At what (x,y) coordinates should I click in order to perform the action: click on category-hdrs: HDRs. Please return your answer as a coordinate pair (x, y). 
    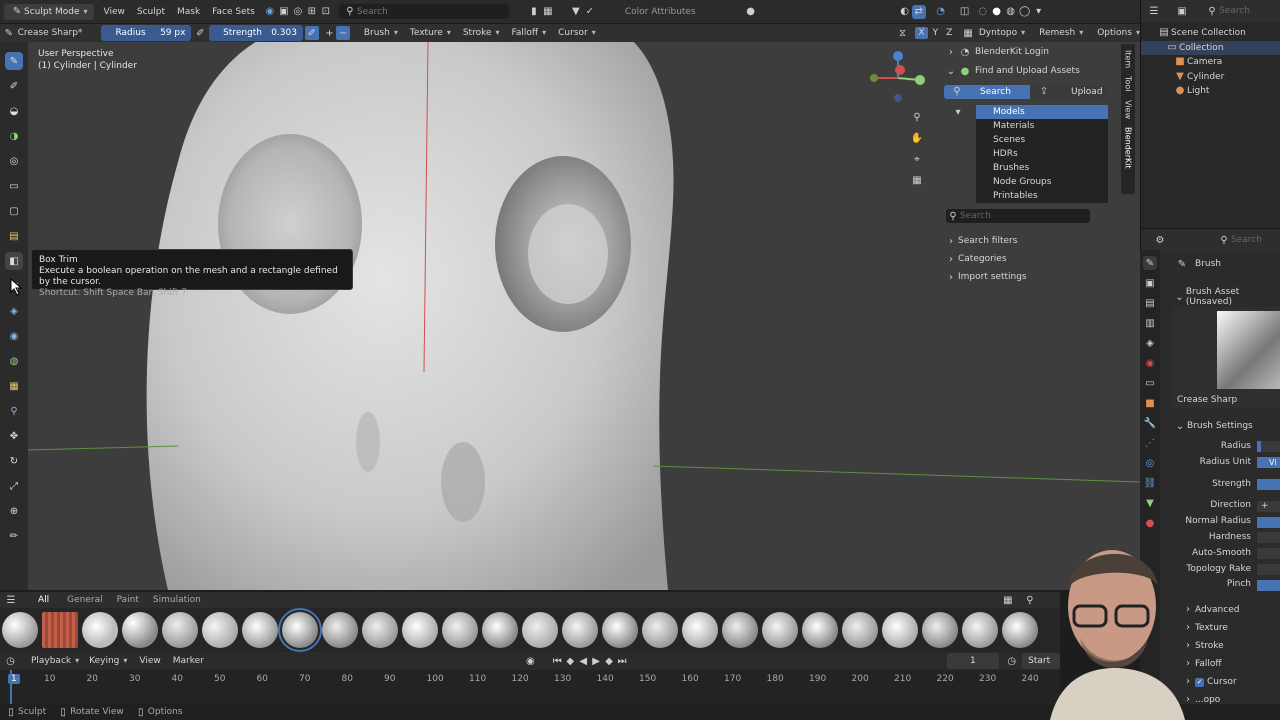
    Looking at the image, I should click on (1042, 154).